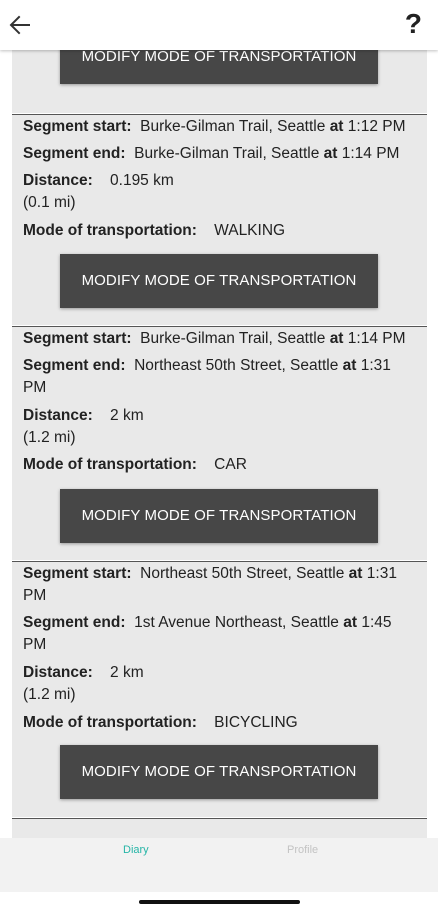 This screenshot has width=438, height=911. What do you see at coordinates (98, 191) in the screenshot?
I see `distance-row: Distance: 0.195 km (0.1 mi)` at bounding box center [98, 191].